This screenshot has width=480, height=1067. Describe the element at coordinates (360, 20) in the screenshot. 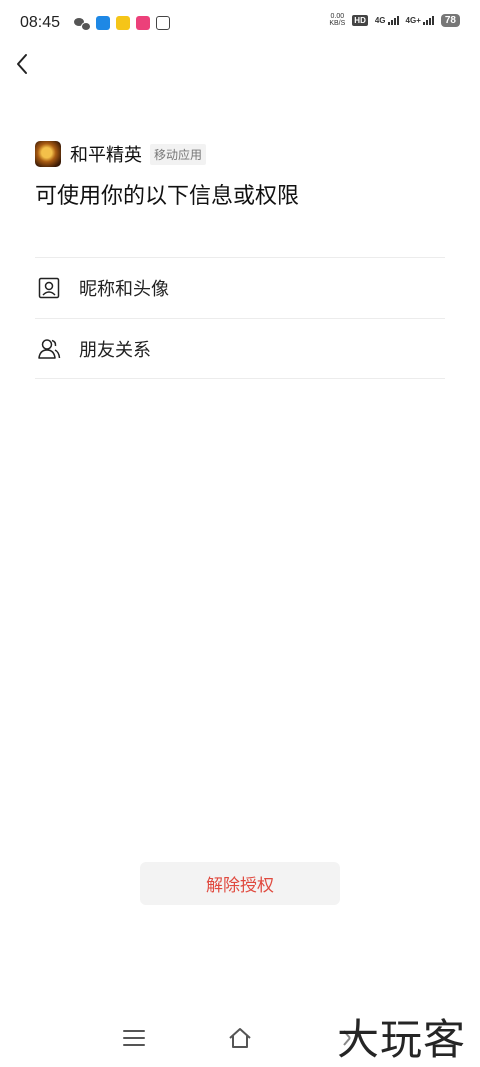

I see `hd-badge: HD` at that location.